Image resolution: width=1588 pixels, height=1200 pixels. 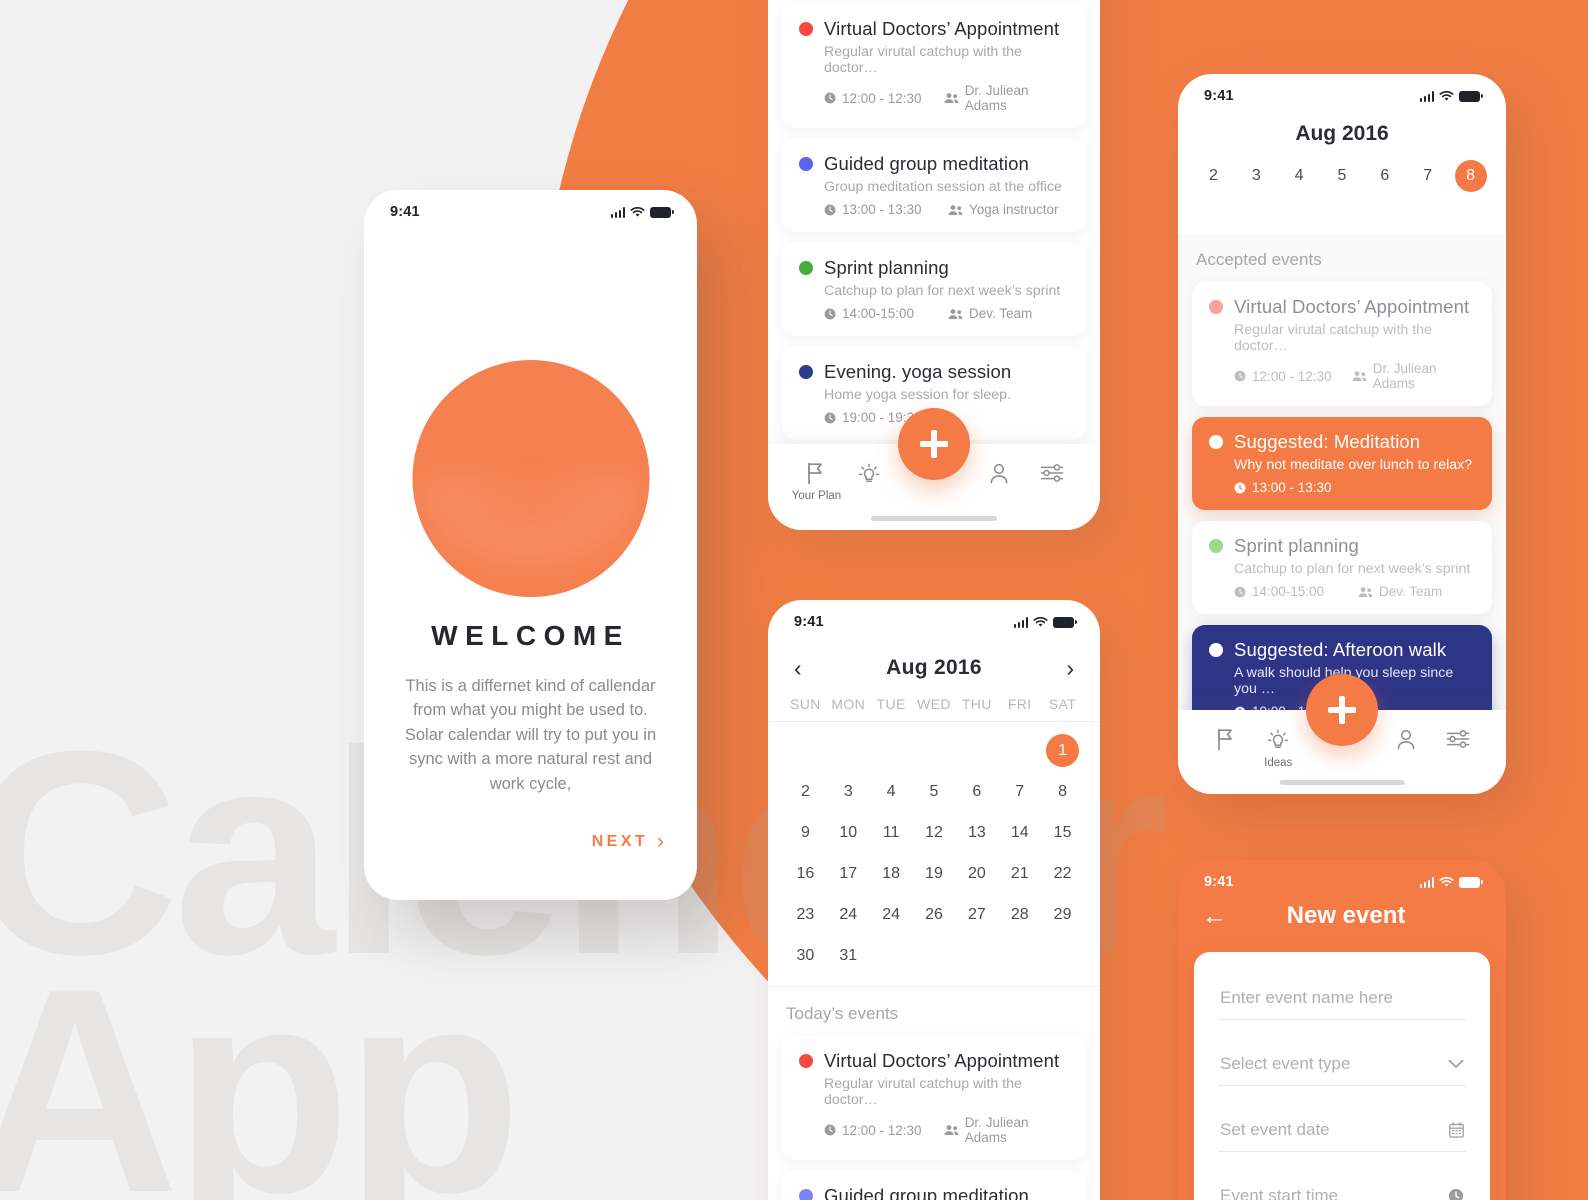 I want to click on event-title: Virtual Doctors’ Appointment, so click(x=1352, y=306).